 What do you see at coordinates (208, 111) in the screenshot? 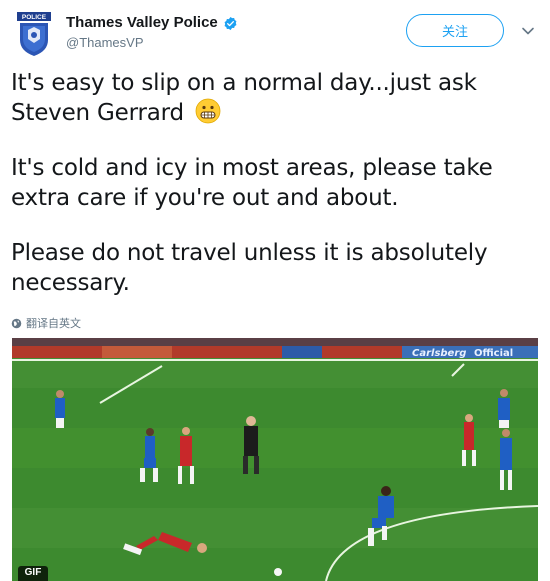
I see `grimacing-emoji-icon` at bounding box center [208, 111].